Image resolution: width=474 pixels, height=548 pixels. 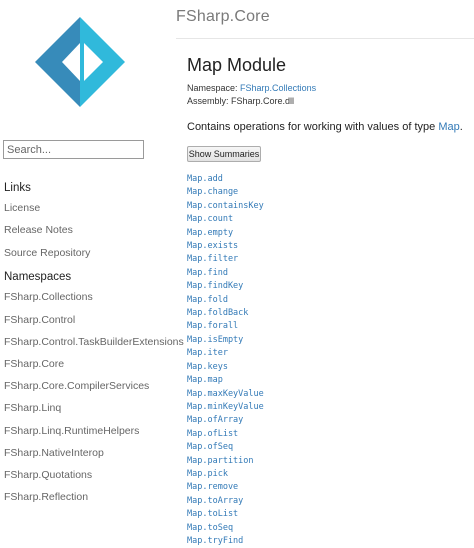 I want to click on list-item: Map.find, so click(x=225, y=271).